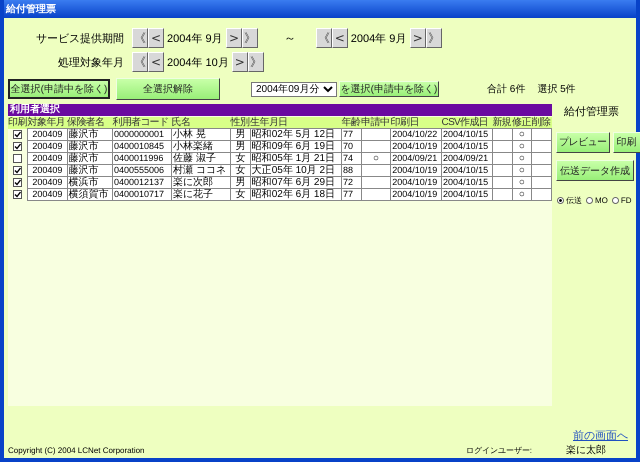 Image resolution: width=640 pixels, height=462 pixels. What do you see at coordinates (189, 134) in the screenshot?
I see `table-cell: 小林 晃` at bounding box center [189, 134].